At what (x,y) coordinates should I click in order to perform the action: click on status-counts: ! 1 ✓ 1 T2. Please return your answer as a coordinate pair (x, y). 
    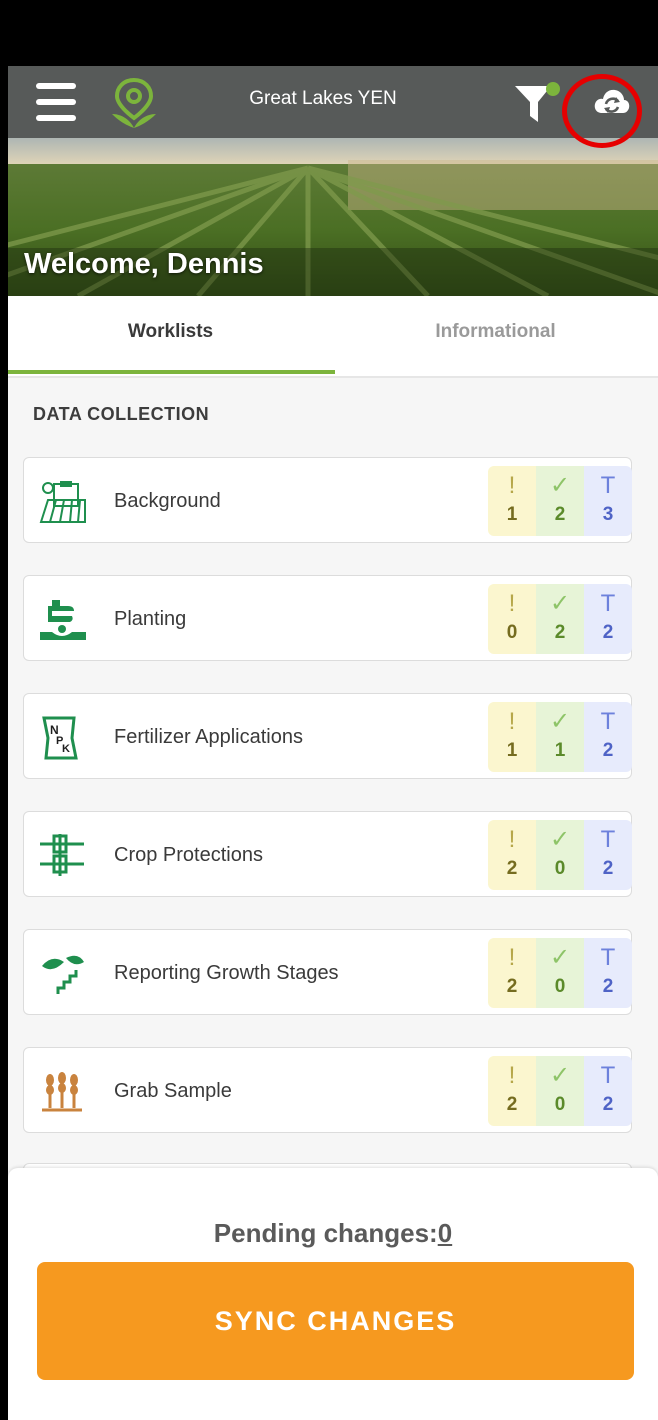
    Looking at the image, I should click on (560, 737).